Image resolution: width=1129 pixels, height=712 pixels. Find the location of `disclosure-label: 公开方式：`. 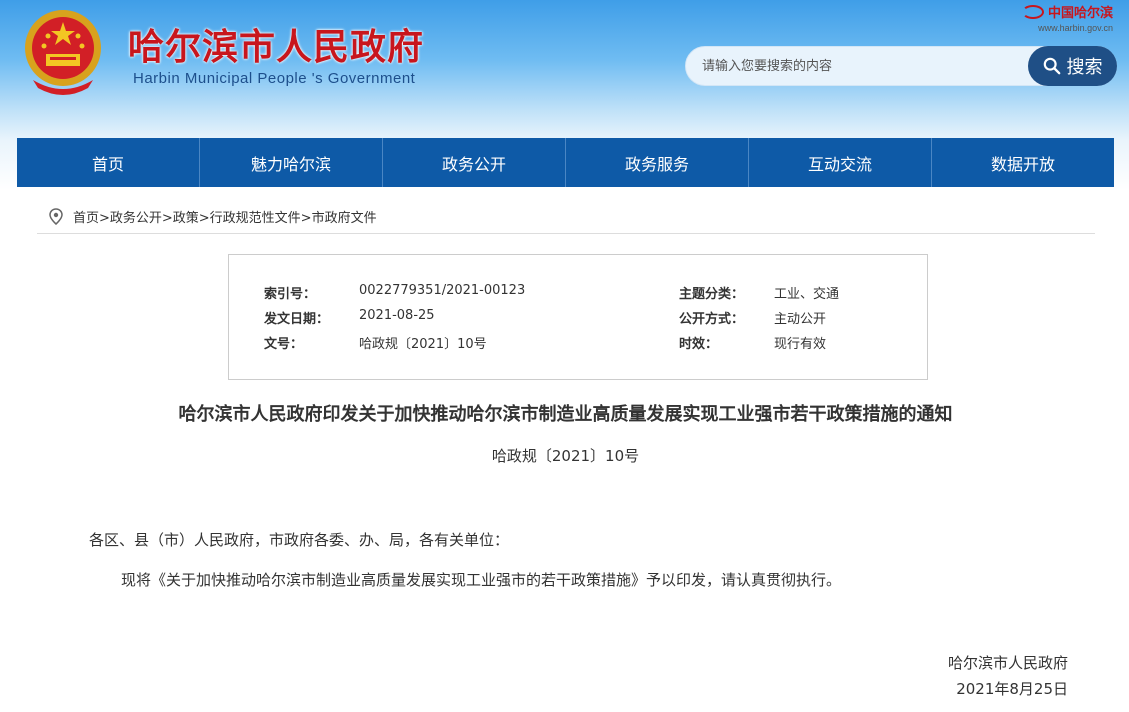

disclosure-label: 公开方式： is located at coordinates (712, 319).